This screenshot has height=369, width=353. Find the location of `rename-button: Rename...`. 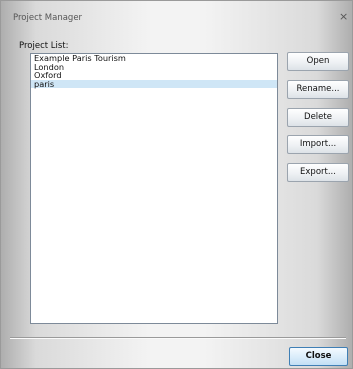

rename-button: Rename... is located at coordinates (318, 89).